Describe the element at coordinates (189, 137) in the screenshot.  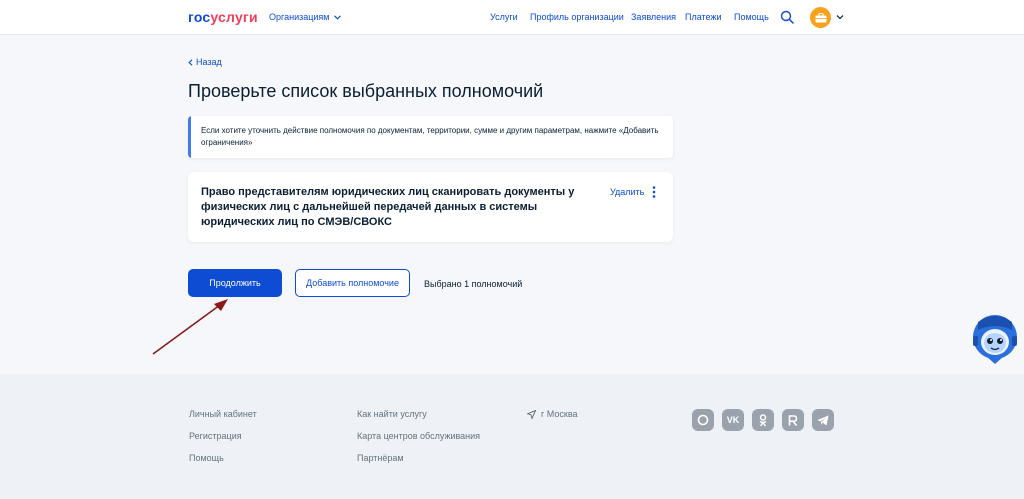
I see `info-notice-accent-bar` at that location.